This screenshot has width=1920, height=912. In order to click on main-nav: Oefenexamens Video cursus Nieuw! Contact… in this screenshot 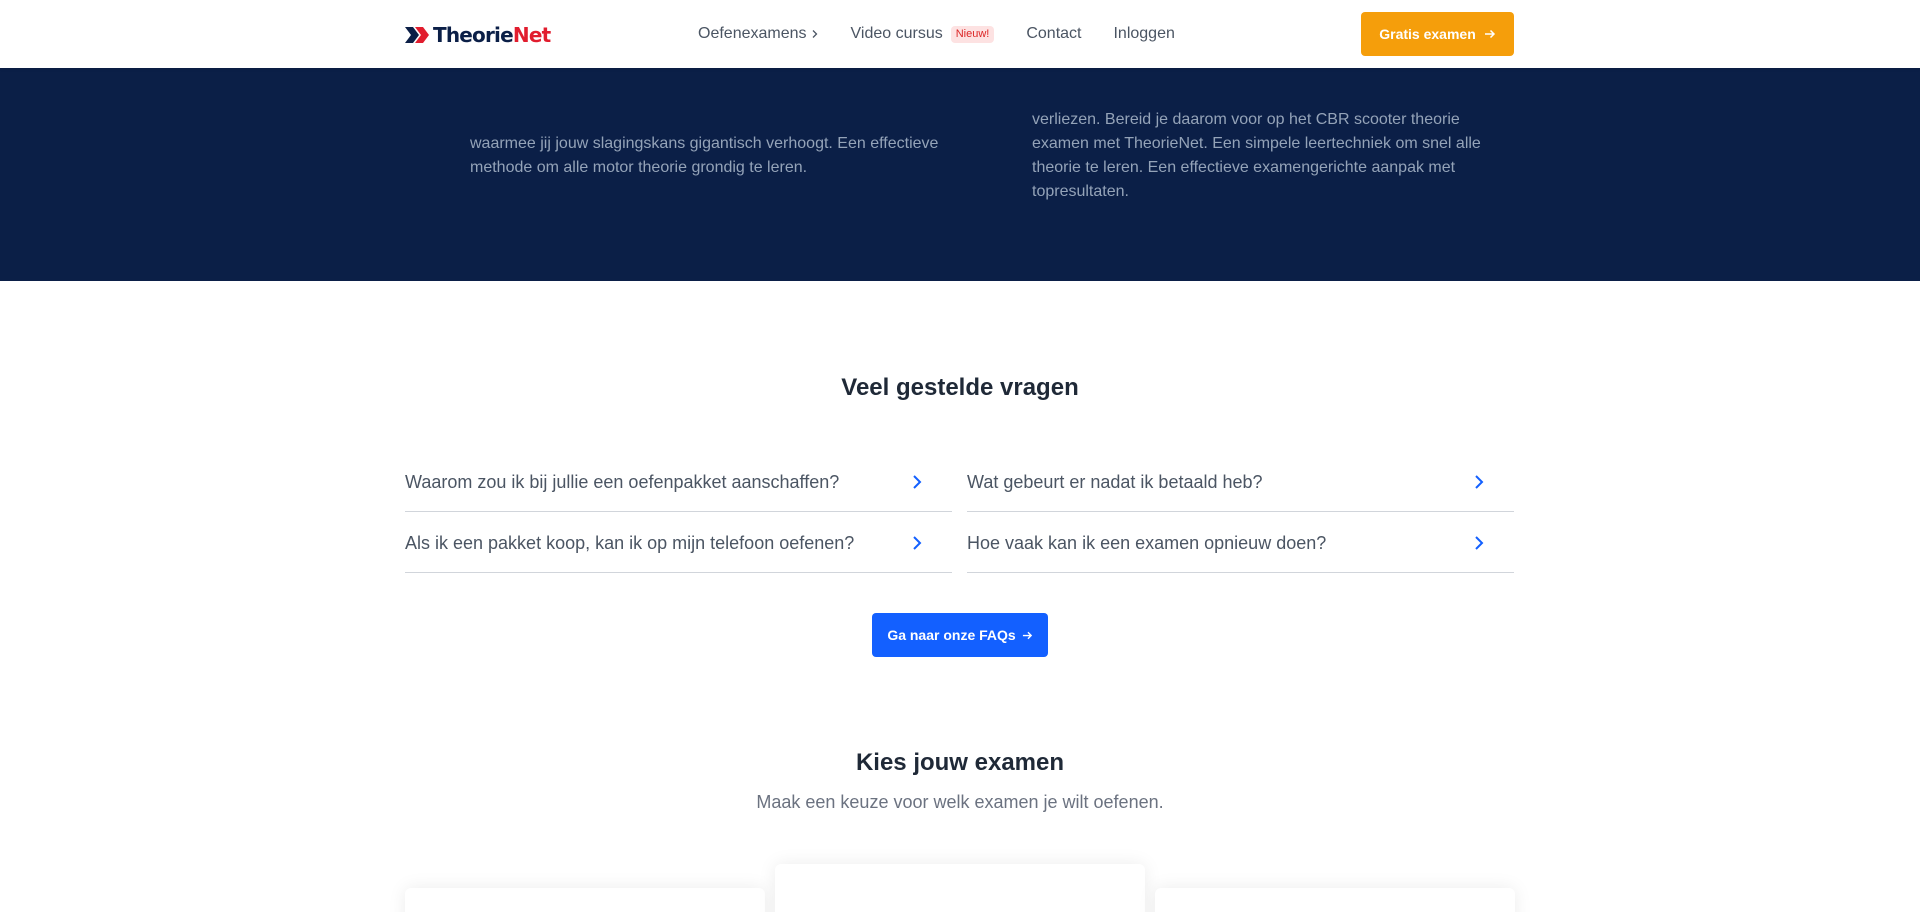, I will do `click(936, 34)`.